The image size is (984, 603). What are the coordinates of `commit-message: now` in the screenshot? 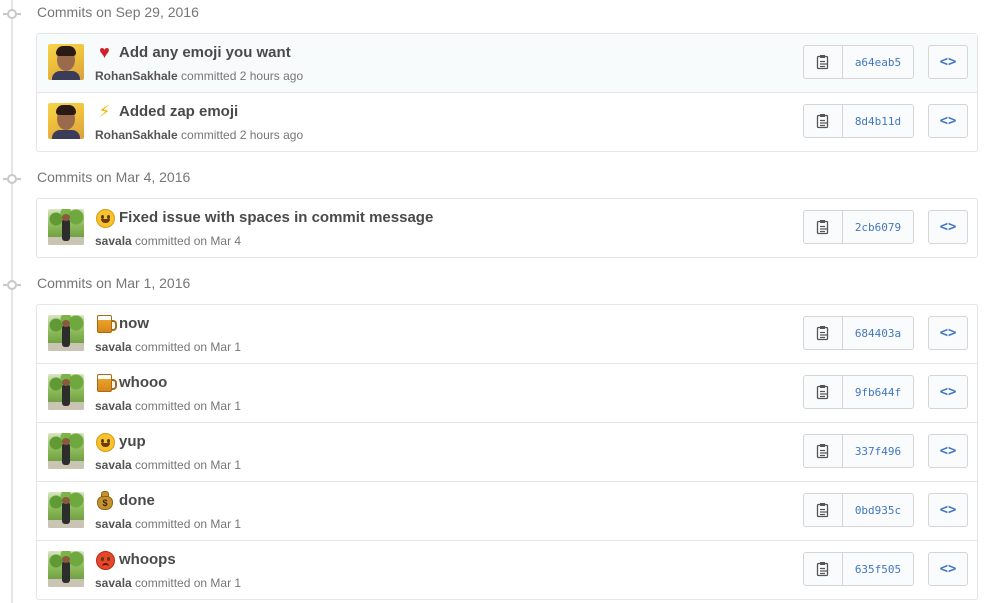 It's located at (134, 323).